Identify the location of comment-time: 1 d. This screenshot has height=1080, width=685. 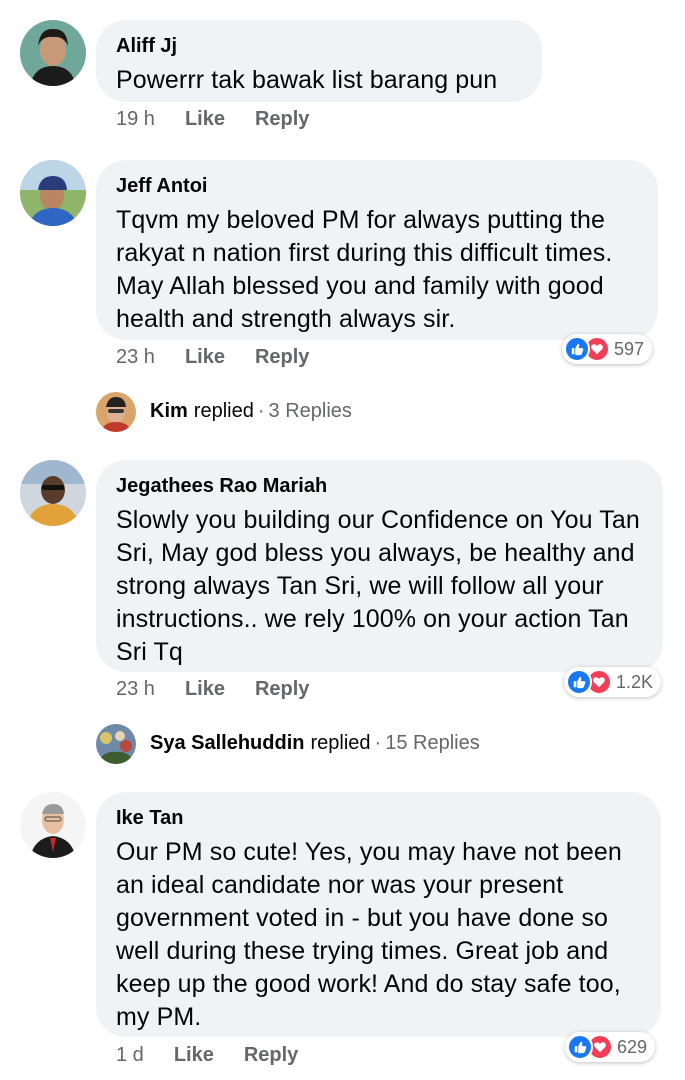
(130, 1055).